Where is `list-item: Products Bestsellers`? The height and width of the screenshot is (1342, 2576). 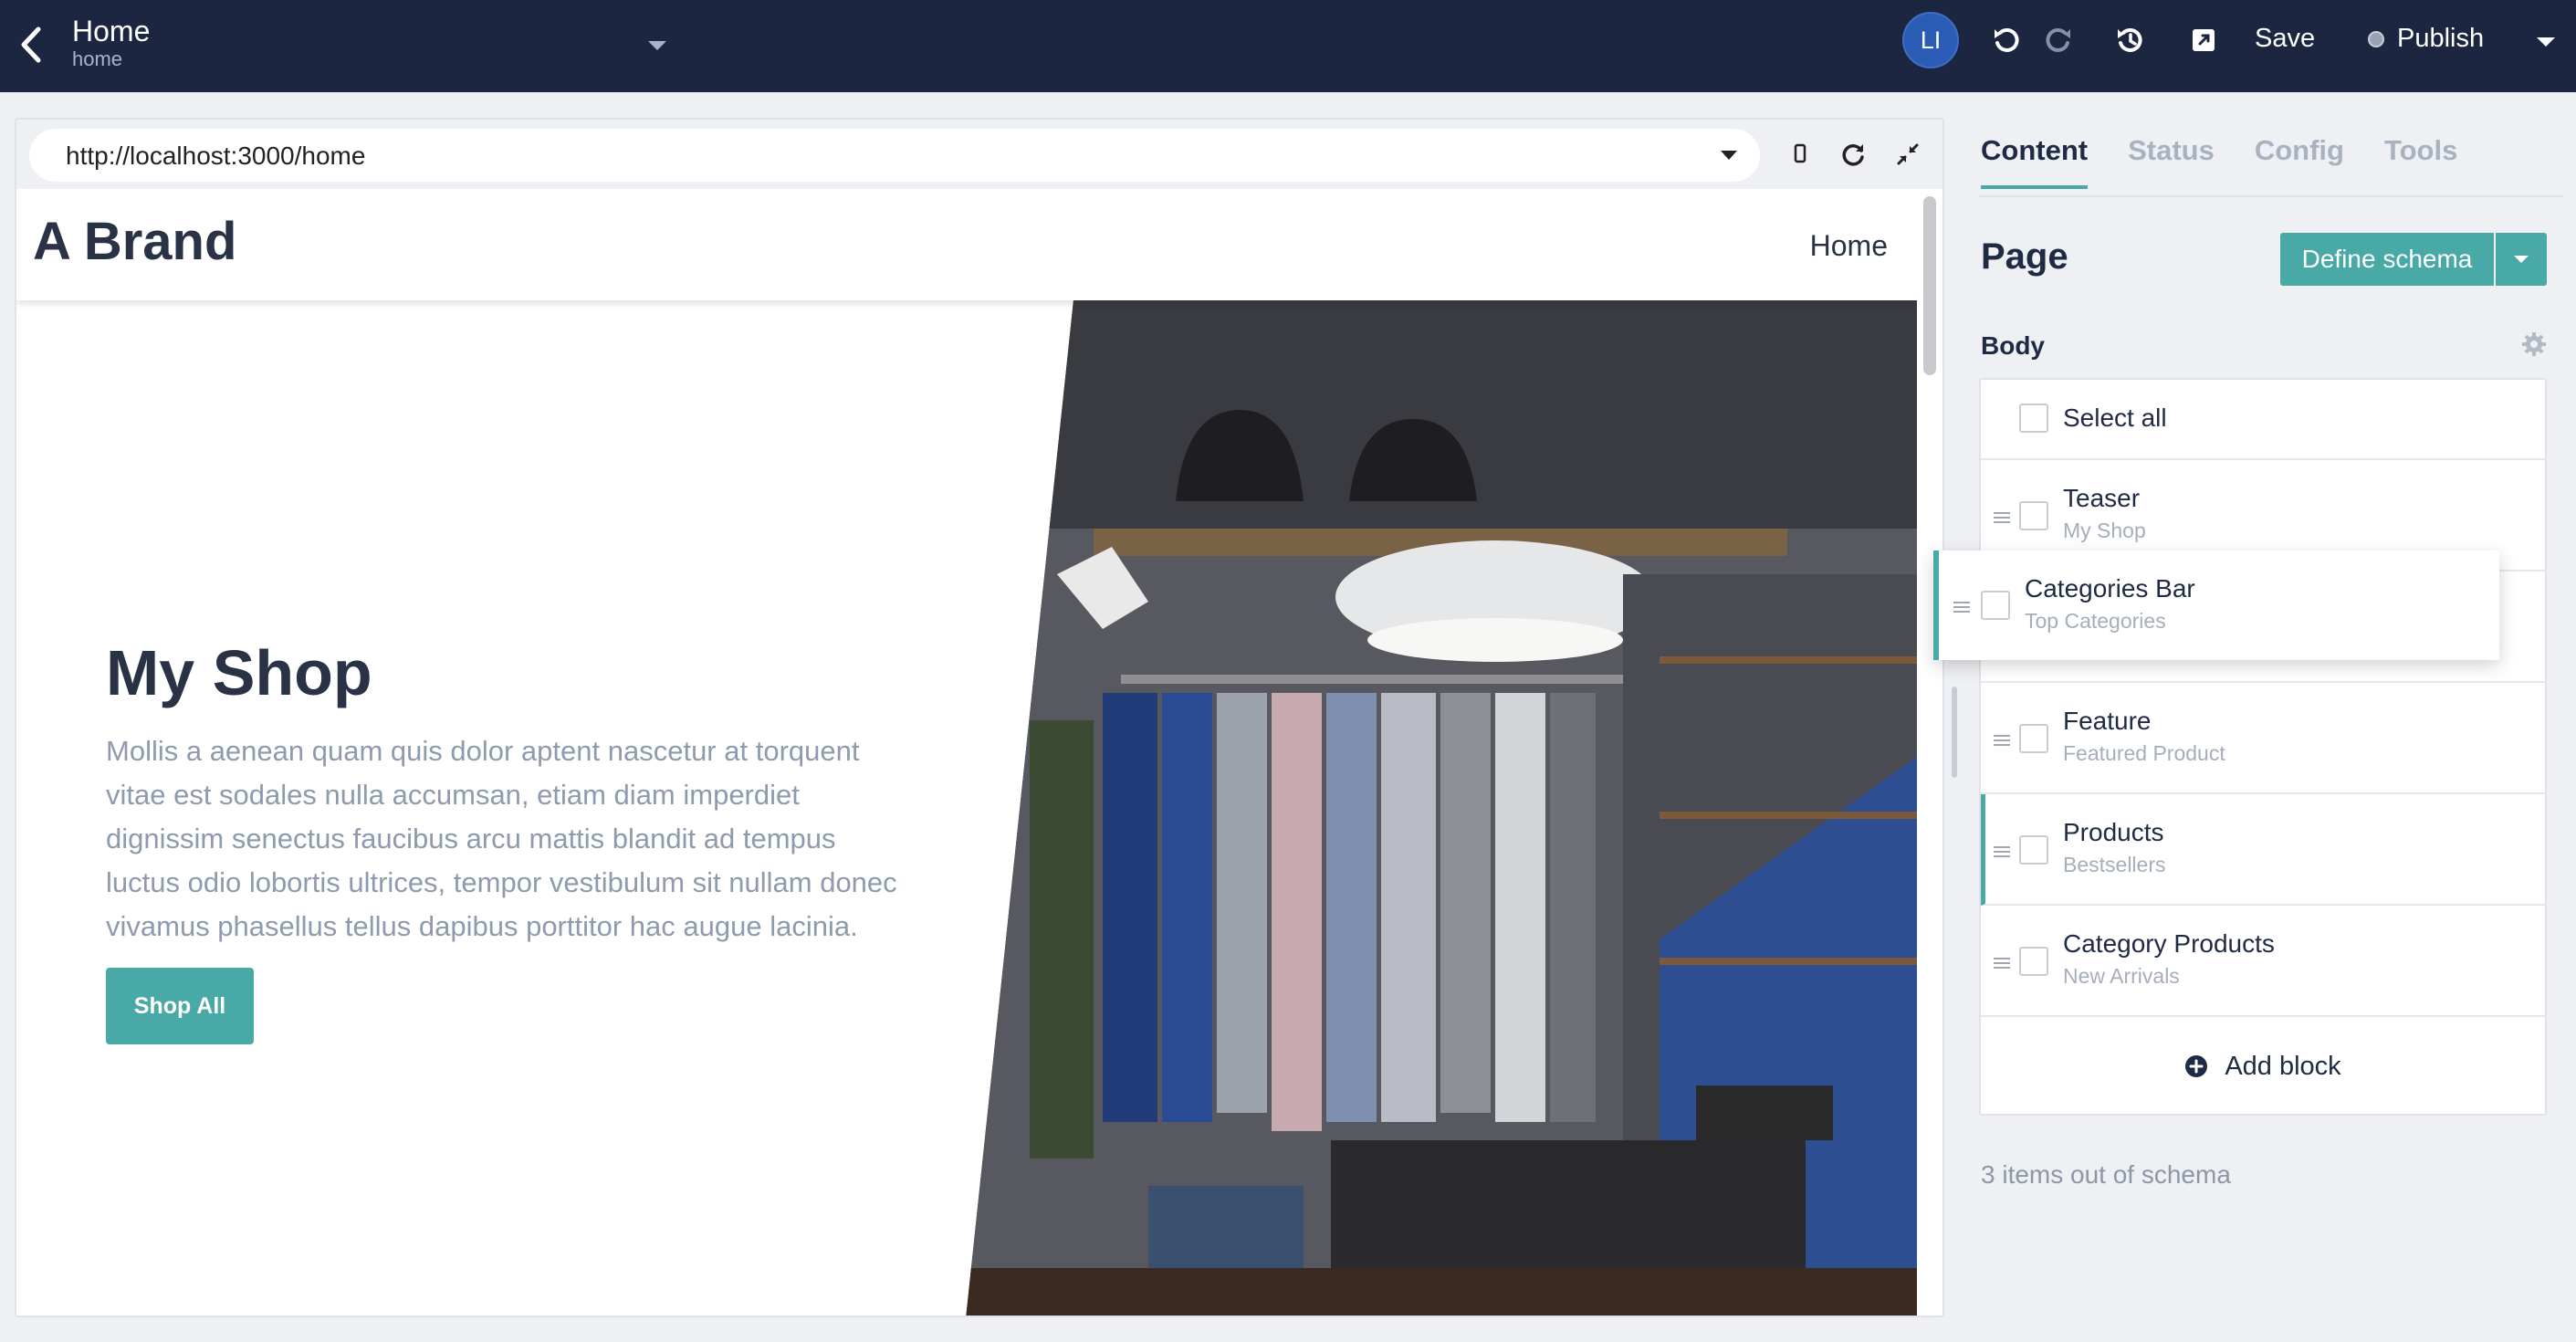 list-item: Products Bestsellers is located at coordinates (2263, 850).